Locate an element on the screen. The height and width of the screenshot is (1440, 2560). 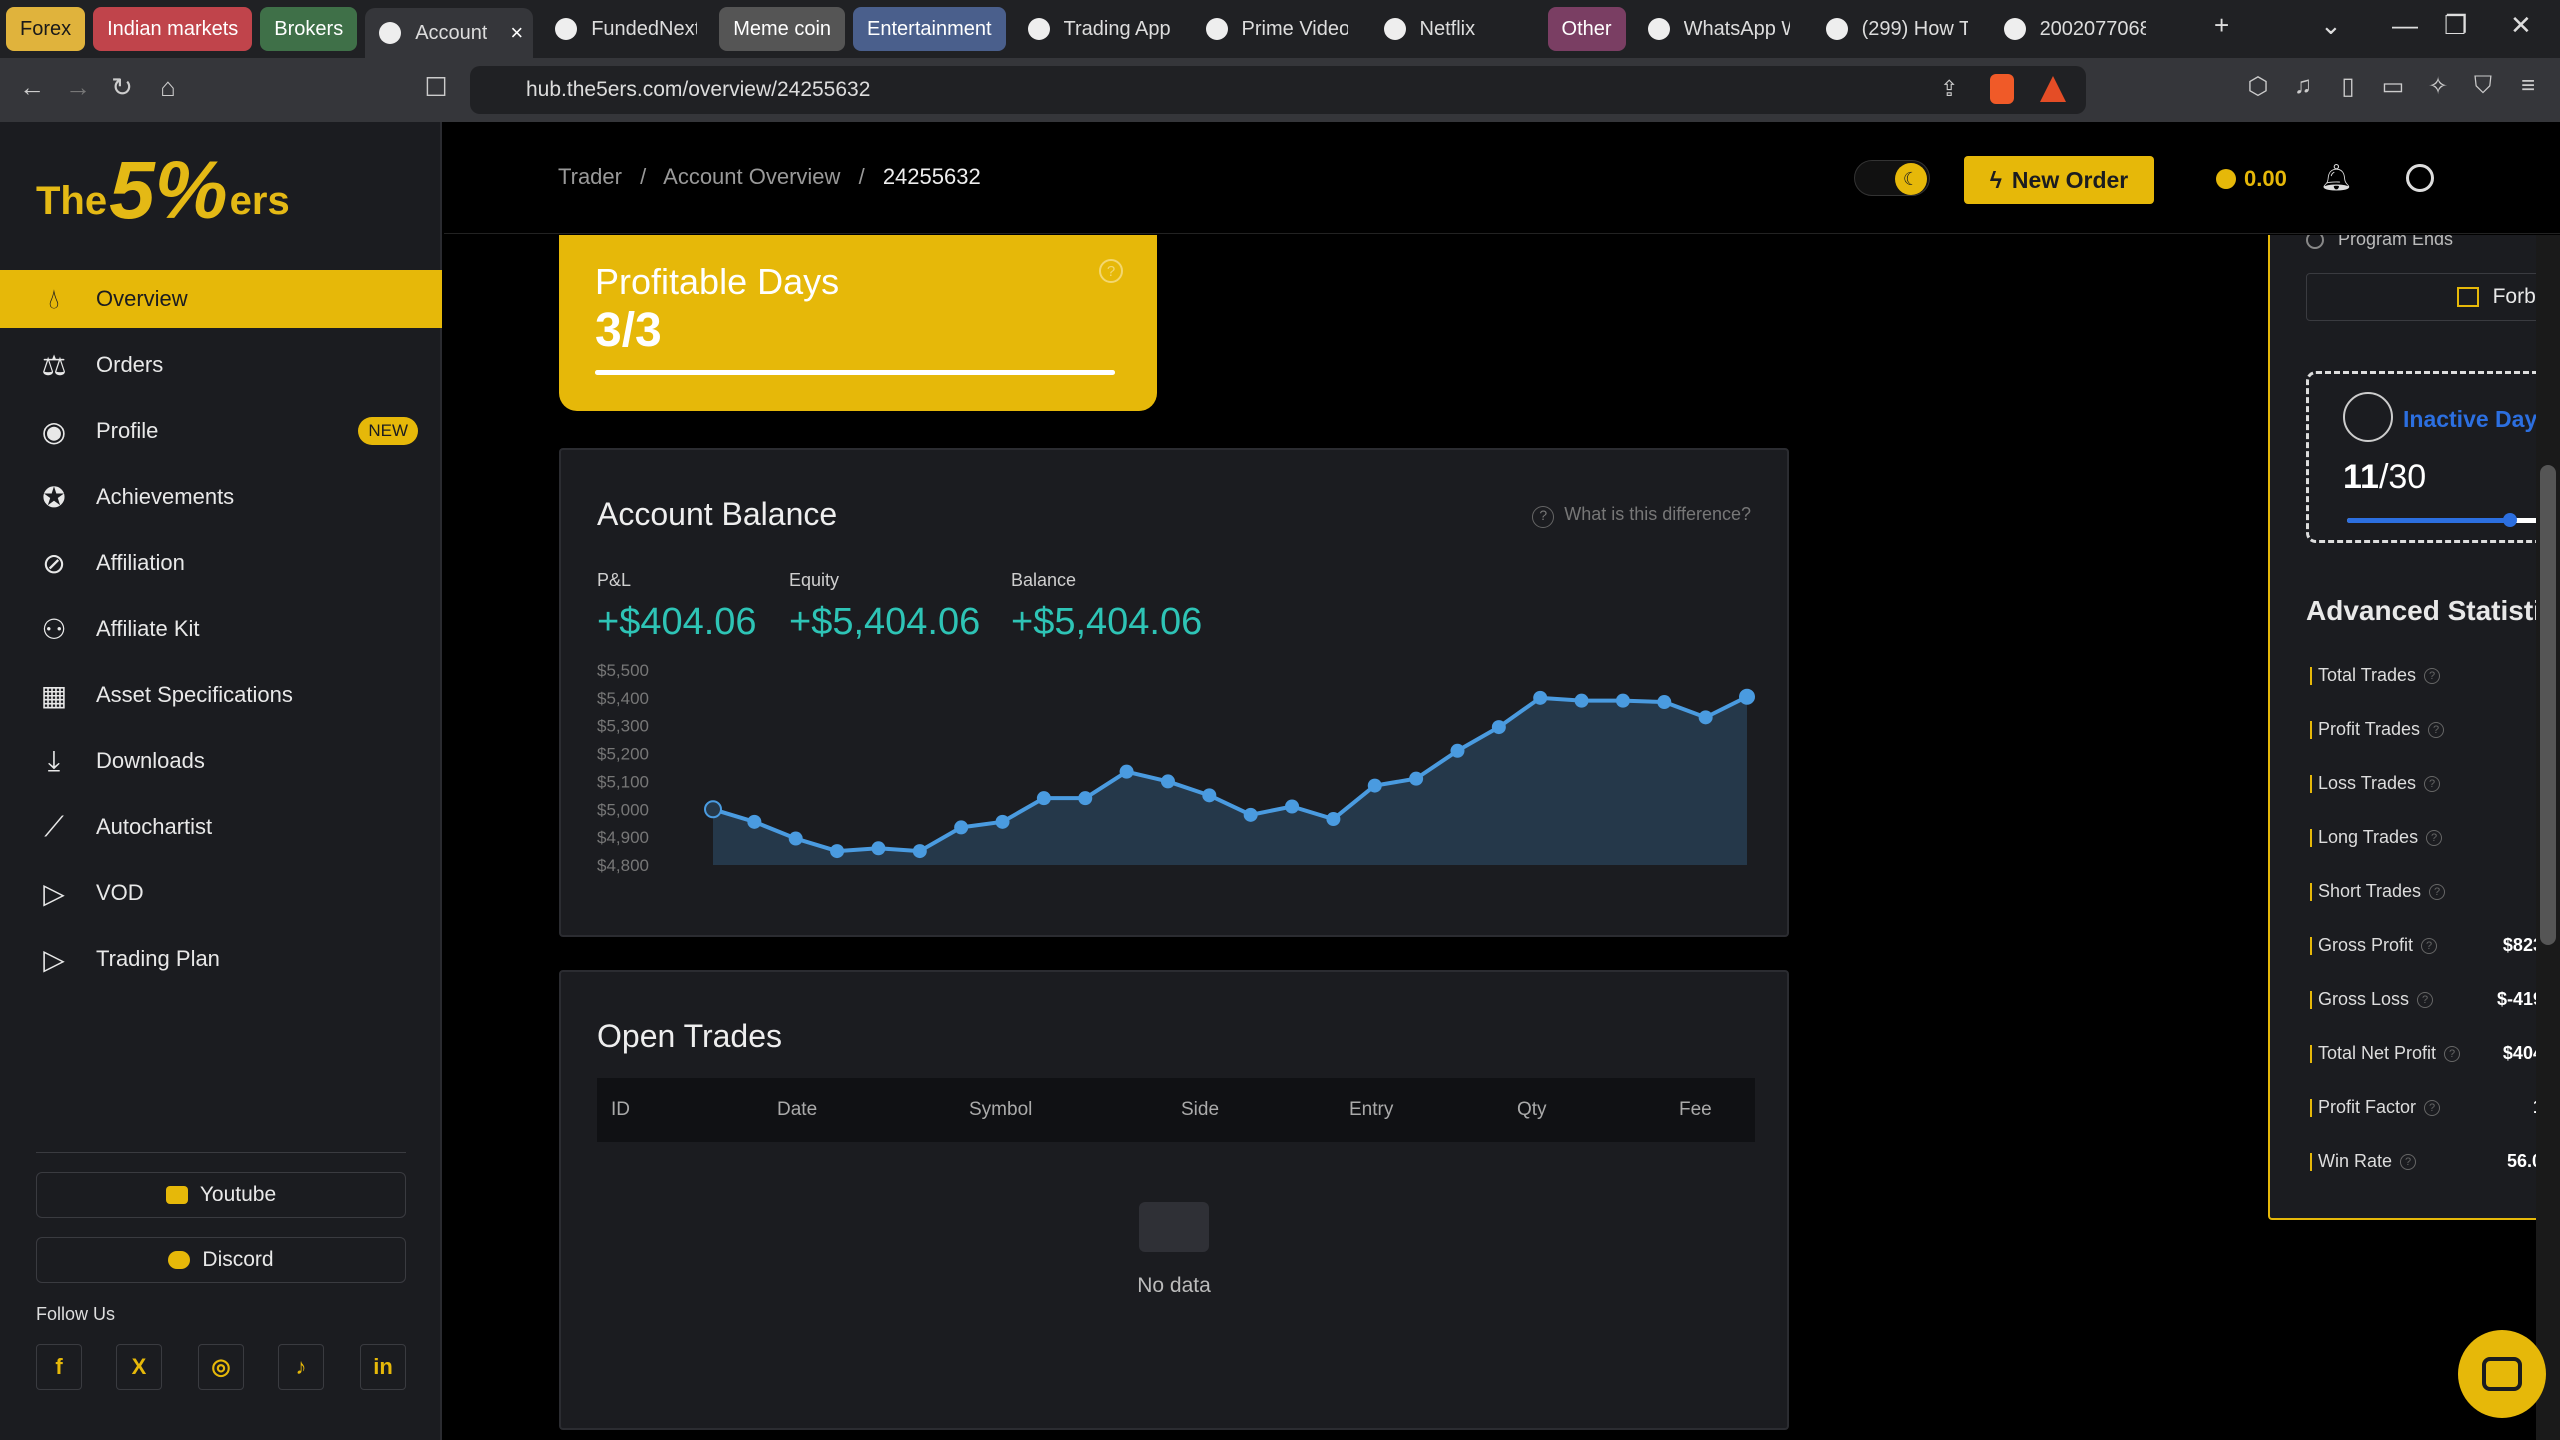
tab-group: Meme coin is located at coordinates (782, 29).